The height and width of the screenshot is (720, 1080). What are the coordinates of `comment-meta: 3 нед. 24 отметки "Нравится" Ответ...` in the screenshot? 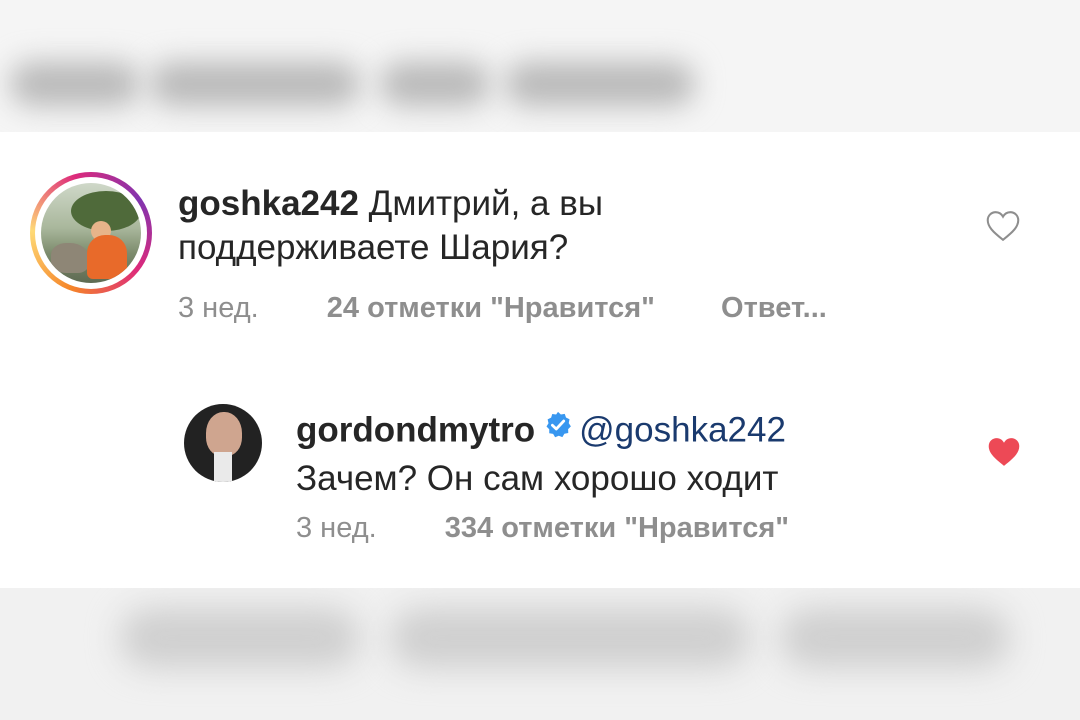 It's located at (502, 308).